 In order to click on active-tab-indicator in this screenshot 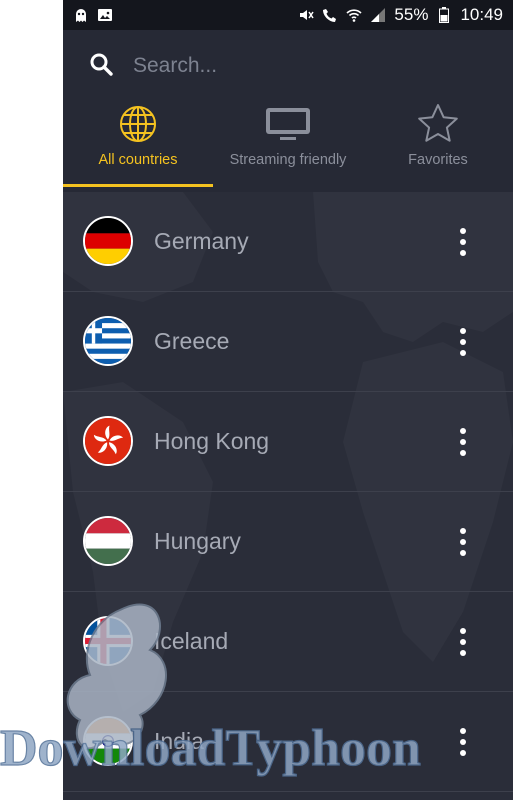, I will do `click(138, 185)`.